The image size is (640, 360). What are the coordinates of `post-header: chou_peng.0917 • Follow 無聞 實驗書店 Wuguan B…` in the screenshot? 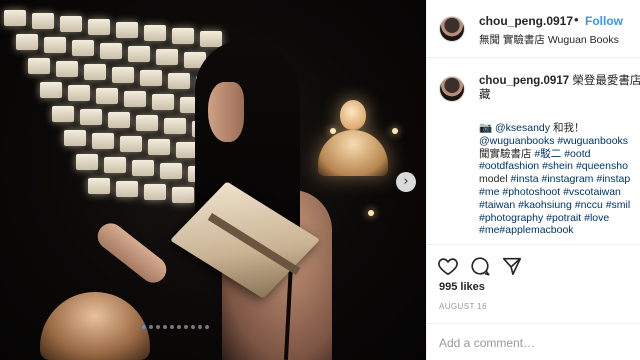 It's located at (533, 29).